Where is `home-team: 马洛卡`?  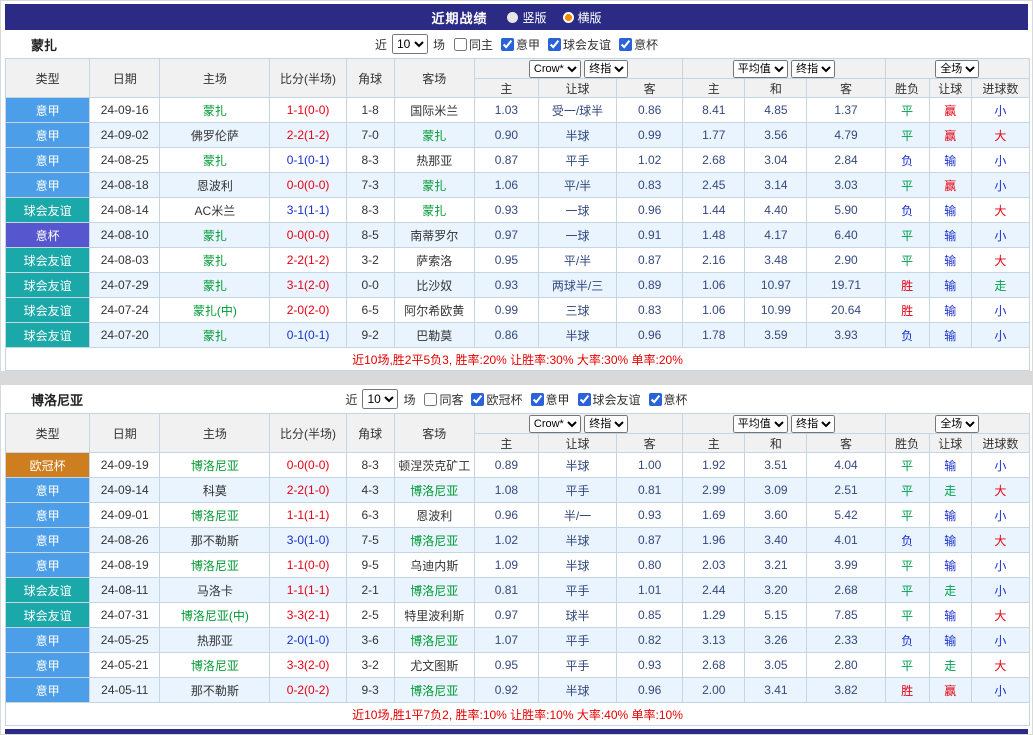 home-team: 马洛卡 is located at coordinates (215, 590).